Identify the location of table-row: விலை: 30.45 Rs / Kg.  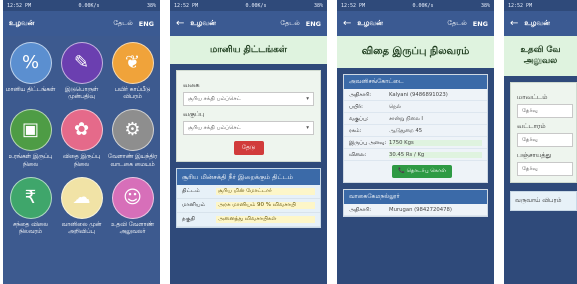
(415, 155).